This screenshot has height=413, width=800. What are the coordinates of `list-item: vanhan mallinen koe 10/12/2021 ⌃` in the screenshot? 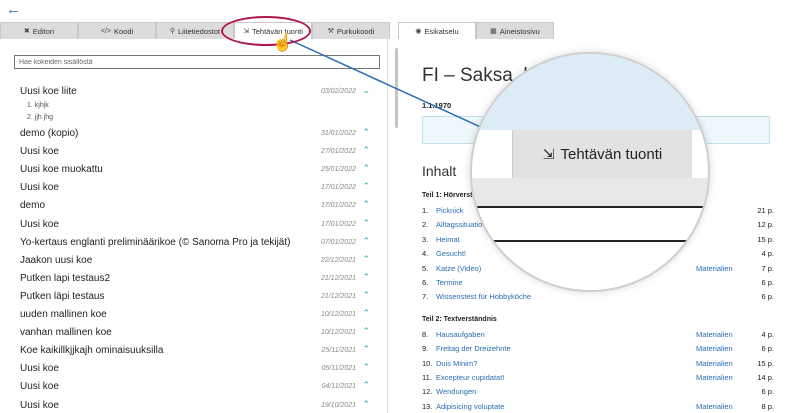 It's located at (194, 333).